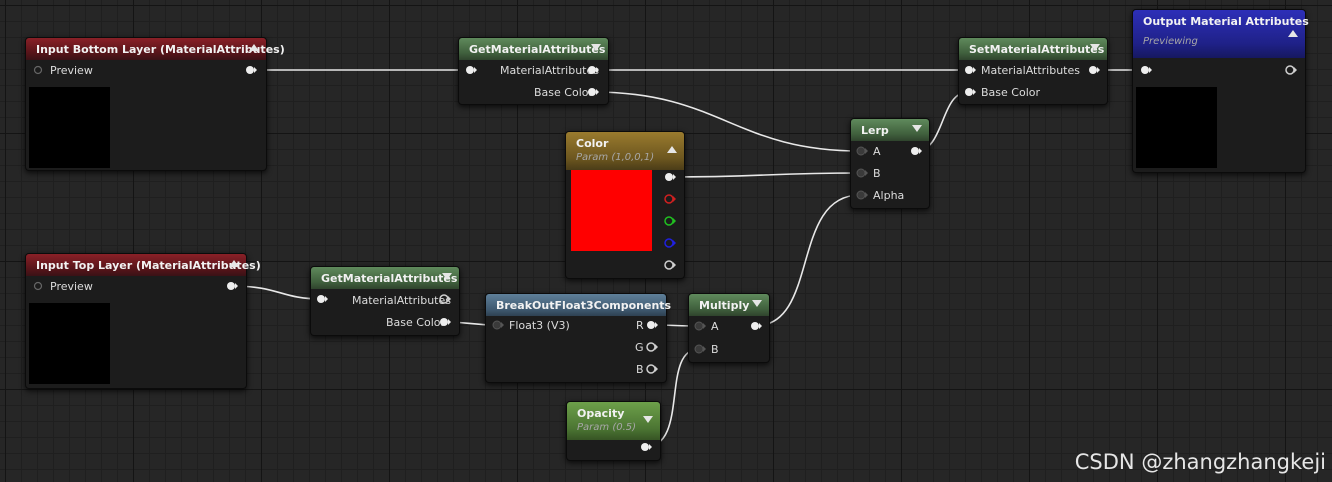 Image resolution: width=1332 pixels, height=482 pixels. What do you see at coordinates (611, 210) in the screenshot?
I see `color-swatch` at bounding box center [611, 210].